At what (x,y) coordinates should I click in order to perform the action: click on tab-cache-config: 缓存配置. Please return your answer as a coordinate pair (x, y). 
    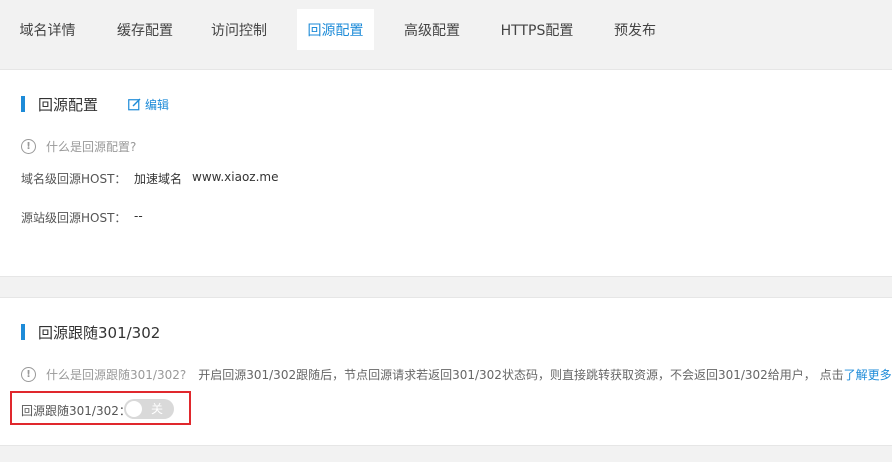
    Looking at the image, I should click on (145, 29).